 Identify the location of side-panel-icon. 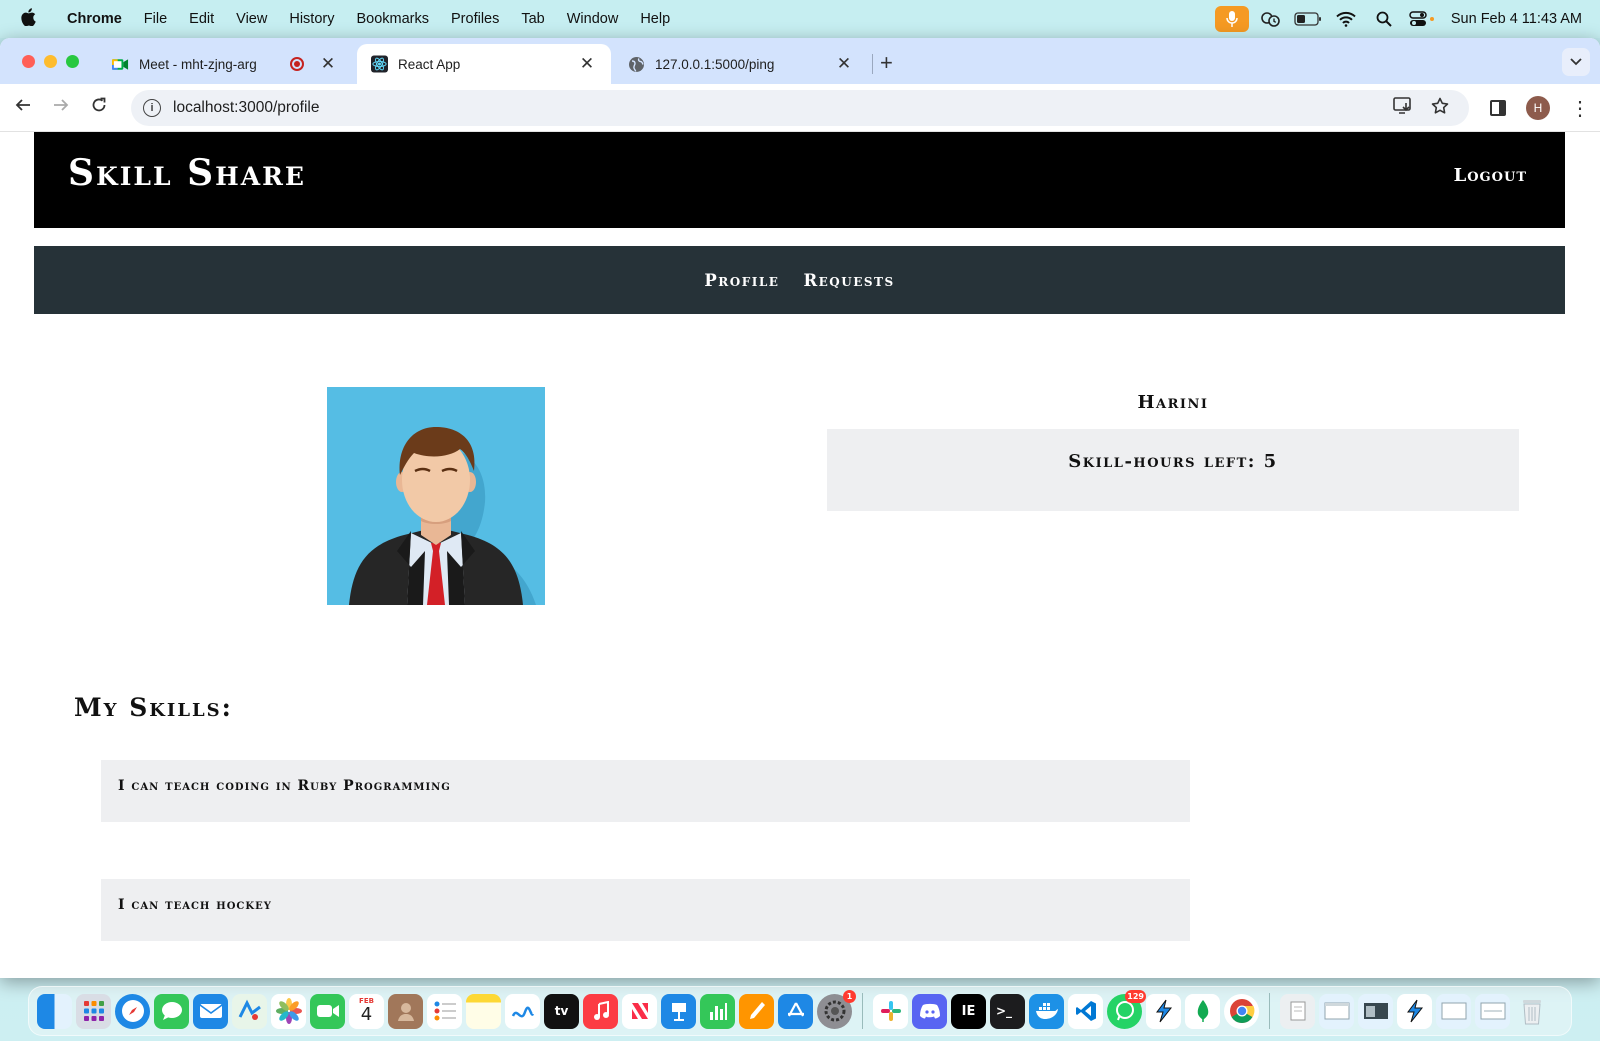
(1498, 108).